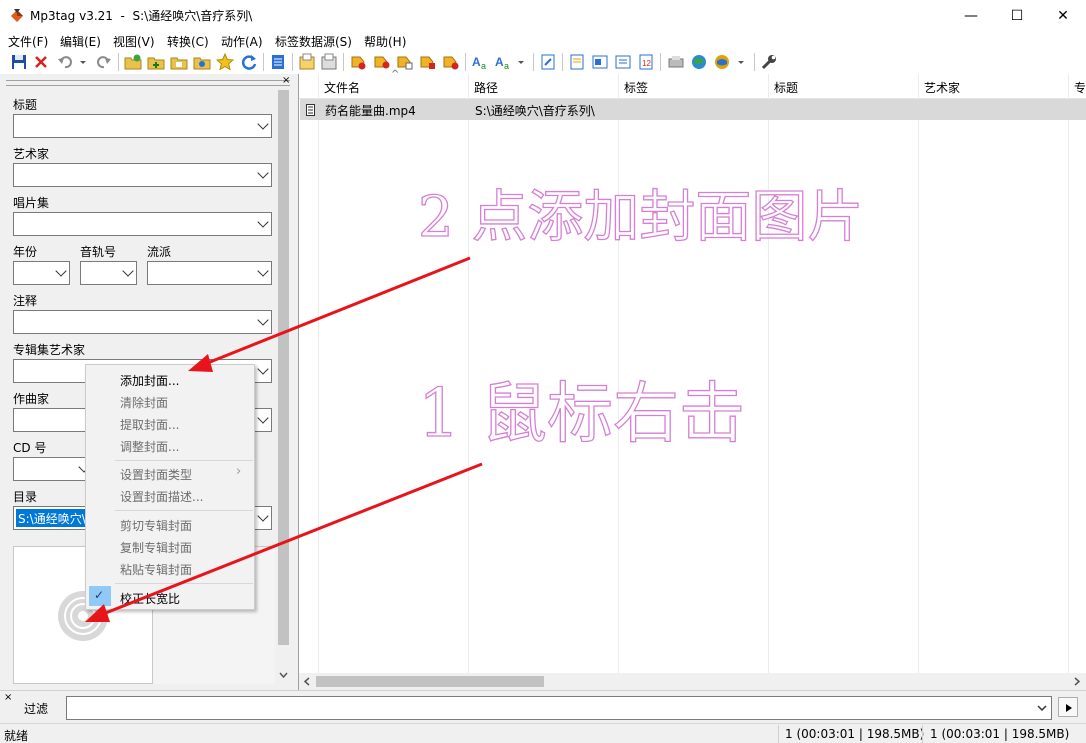  What do you see at coordinates (942, 87) in the screenshot?
I see `col-artist: 艺术家` at bounding box center [942, 87].